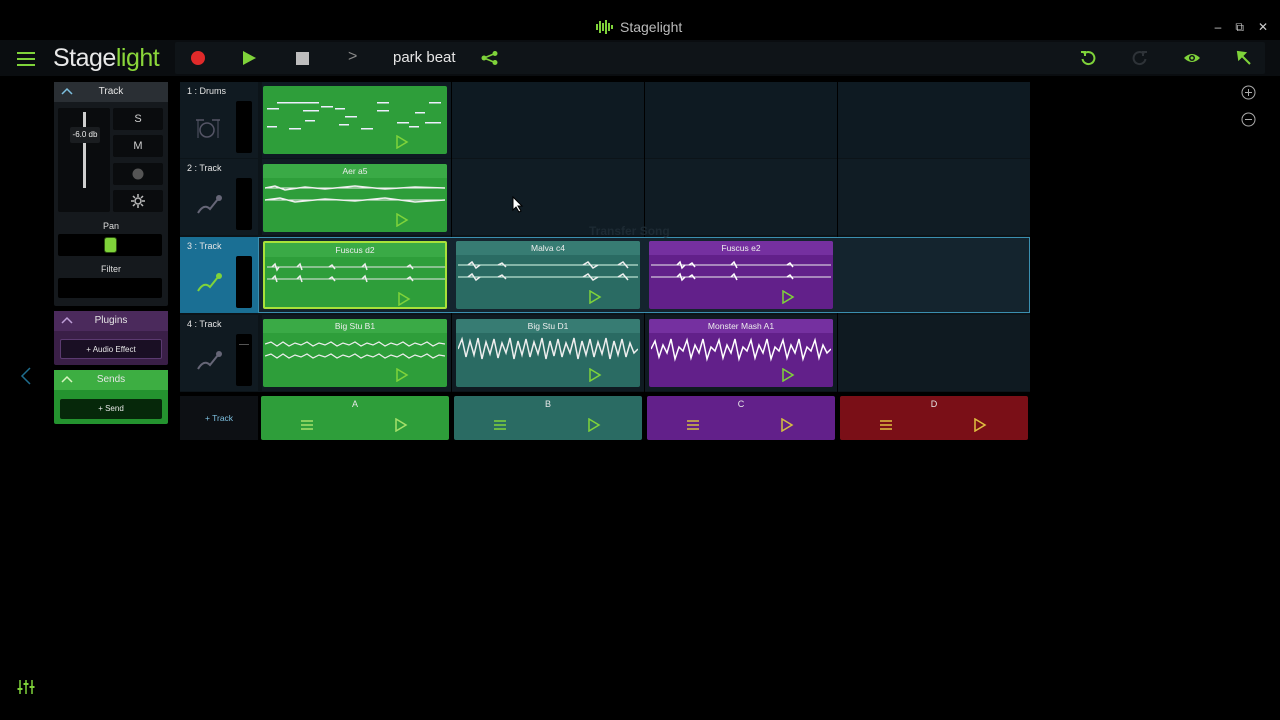 The height and width of the screenshot is (720, 1280). Describe the element at coordinates (1140, 58) in the screenshot. I see `redo-icon` at that location.